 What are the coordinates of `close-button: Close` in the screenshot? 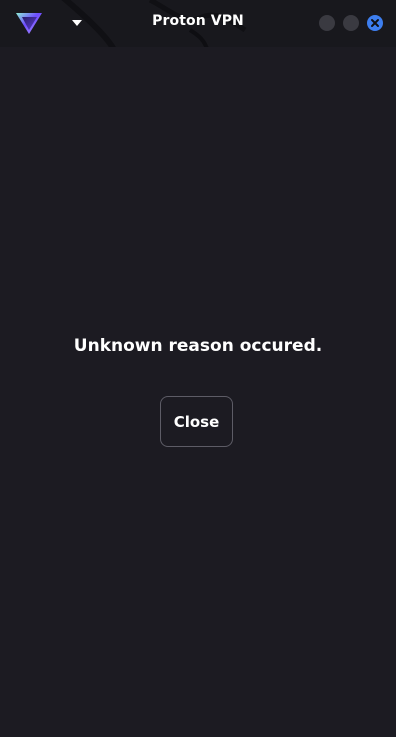 It's located at (196, 421).